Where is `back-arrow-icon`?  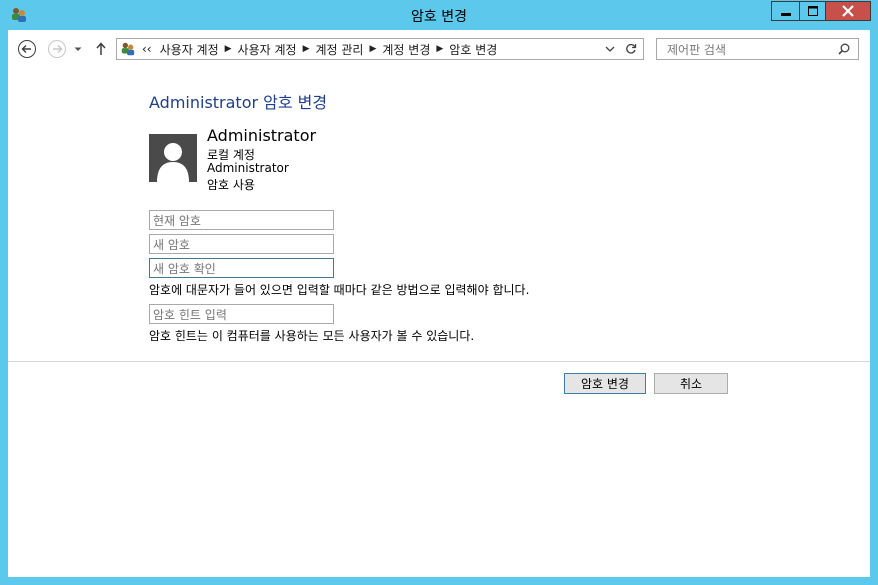
back-arrow-icon is located at coordinates (27, 49).